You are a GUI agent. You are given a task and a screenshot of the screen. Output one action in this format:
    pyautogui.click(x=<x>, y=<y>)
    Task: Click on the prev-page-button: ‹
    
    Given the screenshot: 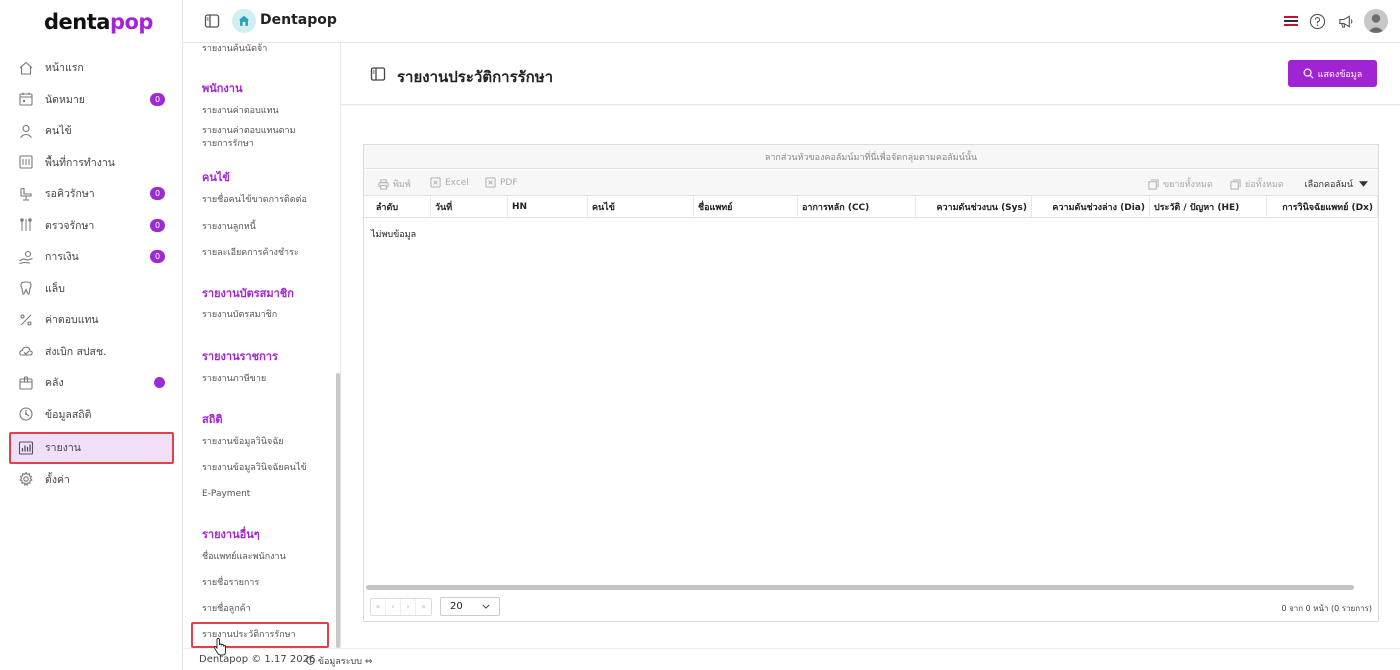 What is the action you would take?
    pyautogui.click(x=393, y=606)
    